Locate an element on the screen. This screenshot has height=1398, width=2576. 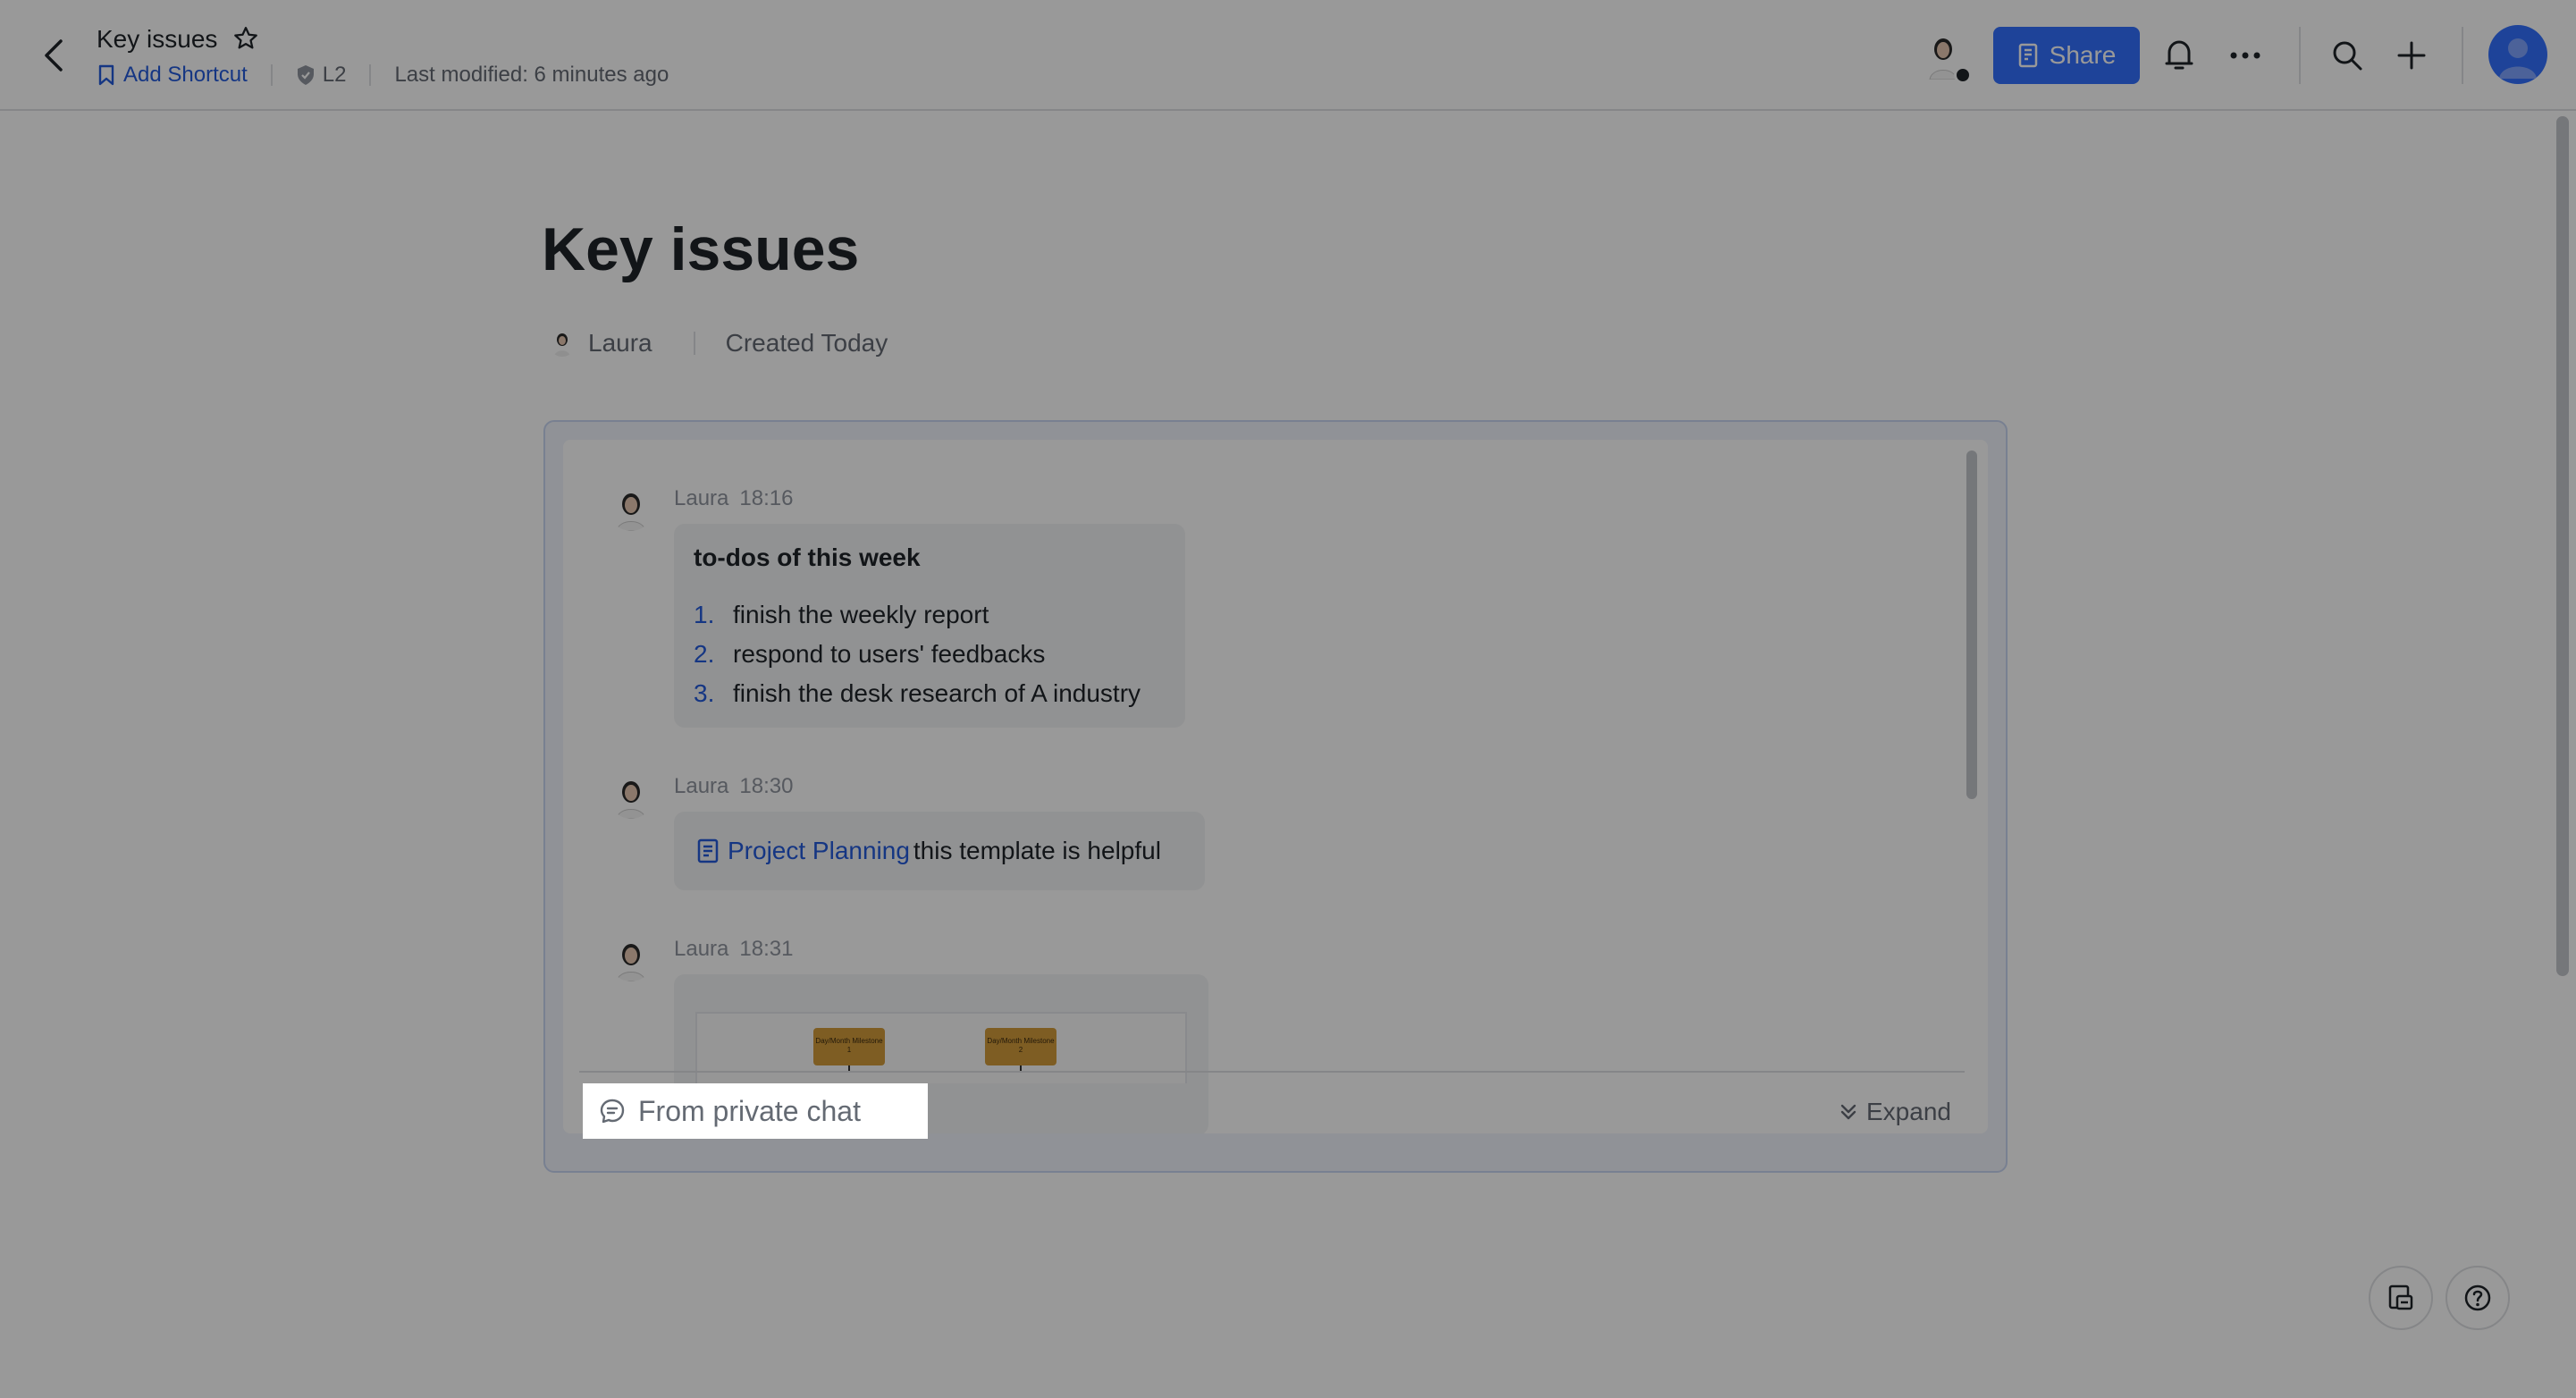
message-meta: Laura 18:30 is located at coordinates (739, 786).